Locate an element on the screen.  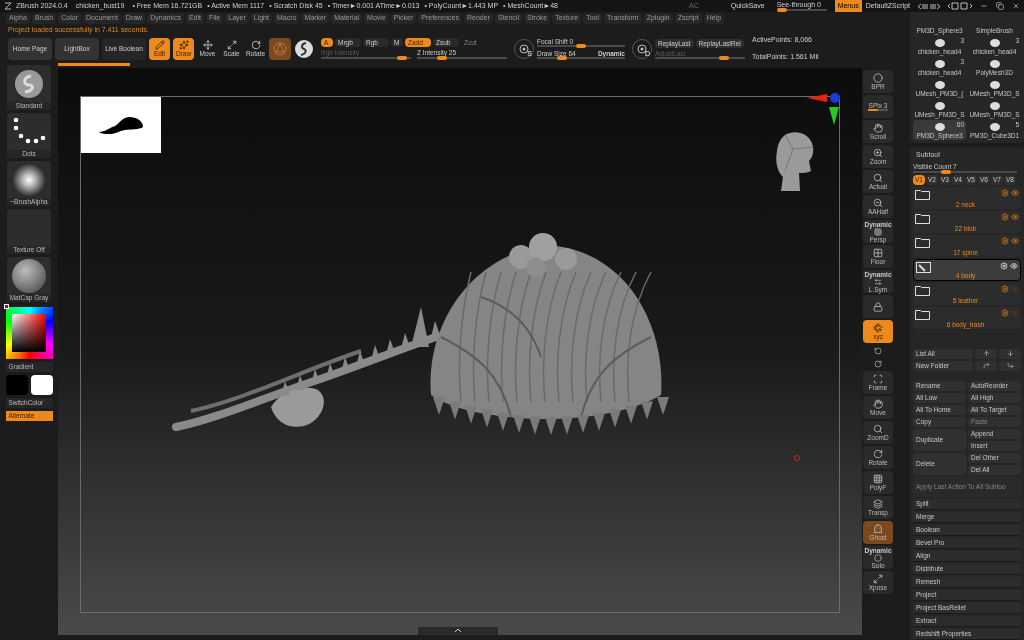
caret-up-icon is located at coordinates (458, 630).